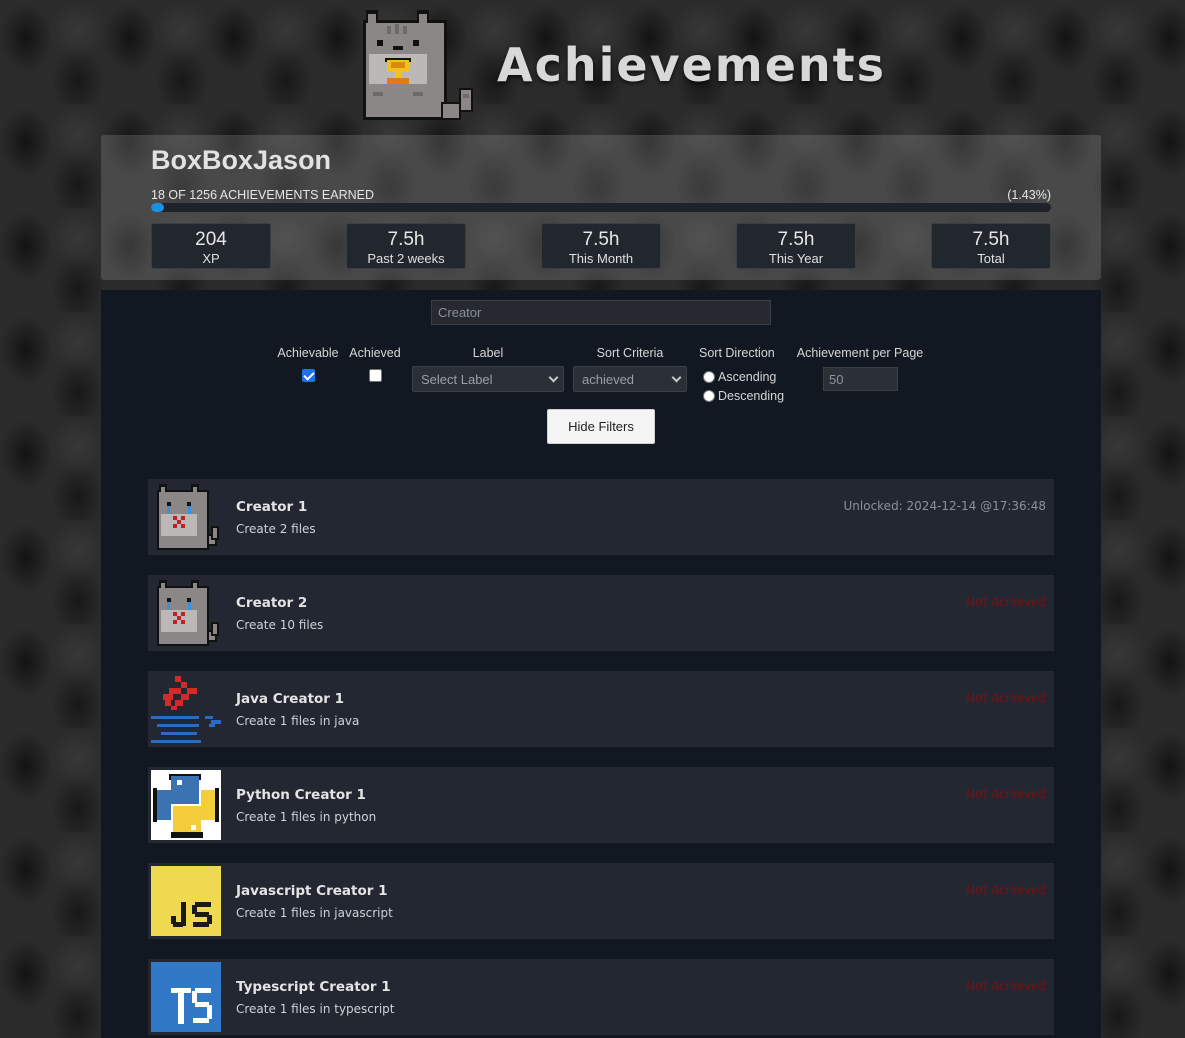  Describe the element at coordinates (308, 353) in the screenshot. I see `achievable-label: Achievable` at that location.